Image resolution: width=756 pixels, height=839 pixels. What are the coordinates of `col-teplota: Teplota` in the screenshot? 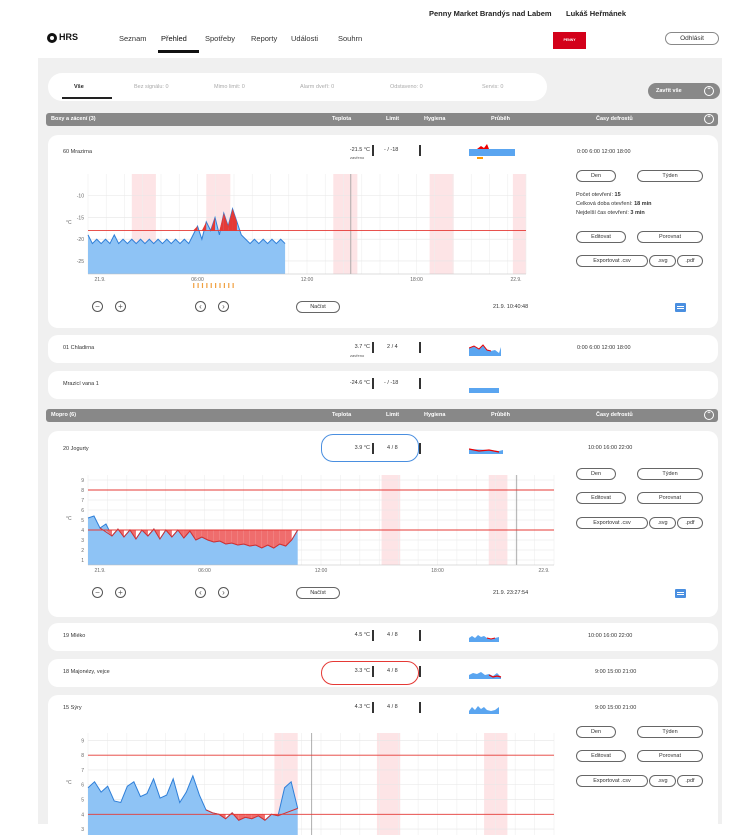 It's located at (342, 119).